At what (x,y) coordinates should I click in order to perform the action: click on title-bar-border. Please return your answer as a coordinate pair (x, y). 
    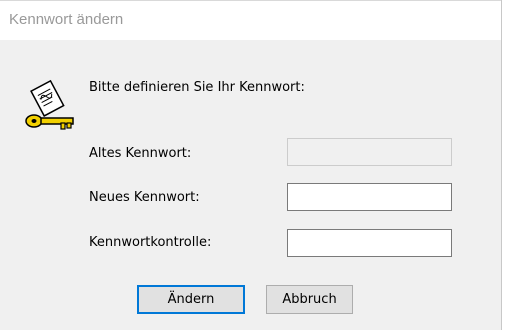
    Looking at the image, I should click on (250, 0).